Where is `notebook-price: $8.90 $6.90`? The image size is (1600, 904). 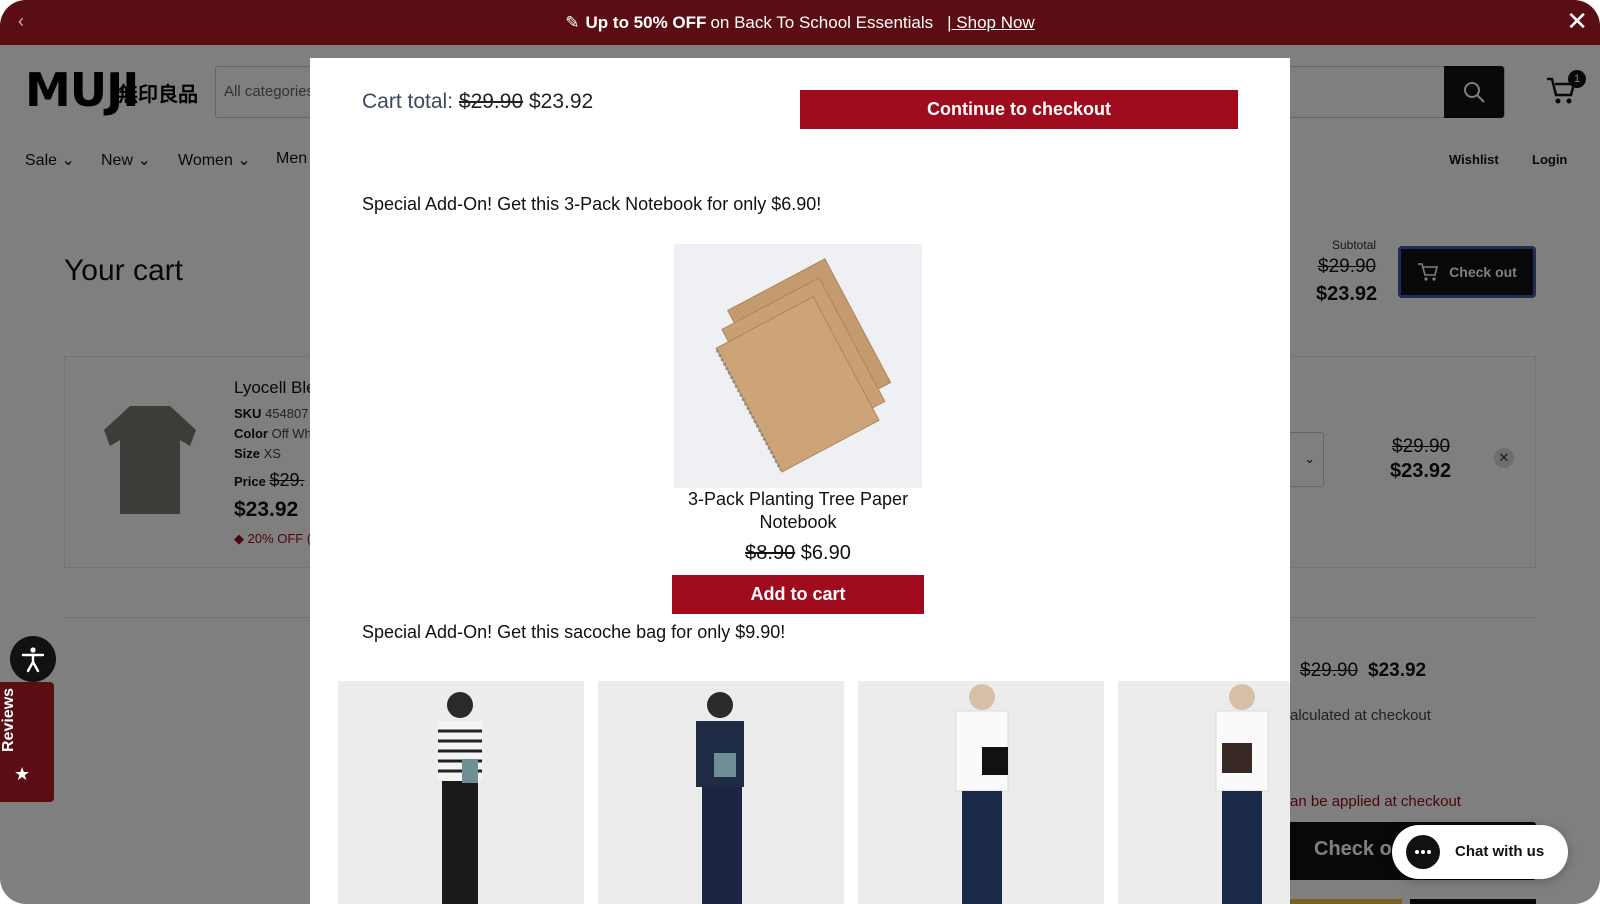 notebook-price: $8.90 $6.90 is located at coordinates (798, 553).